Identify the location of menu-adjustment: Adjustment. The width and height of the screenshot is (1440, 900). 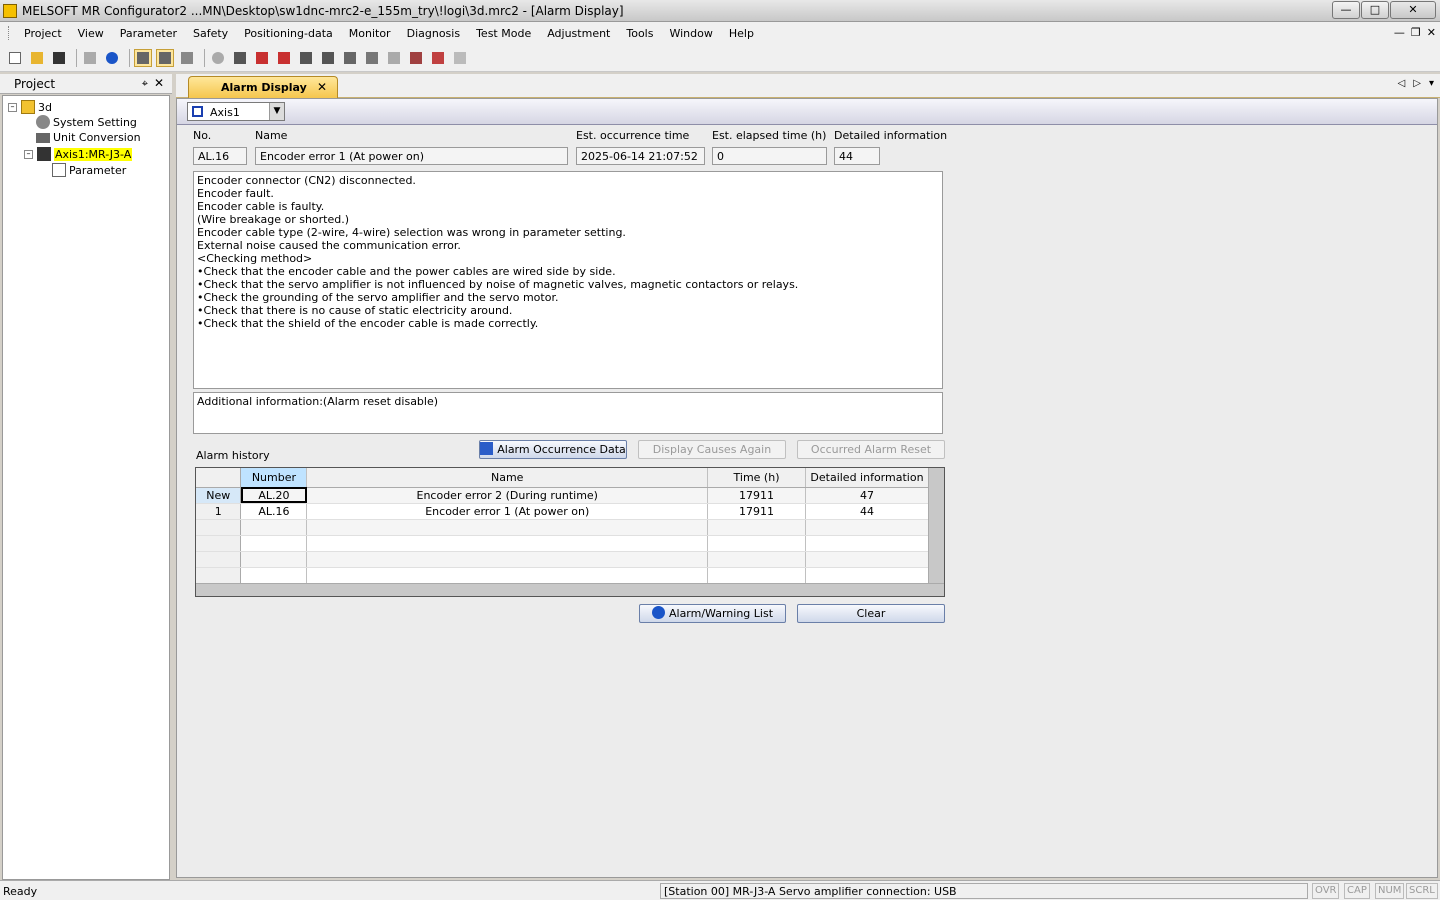
(578, 33).